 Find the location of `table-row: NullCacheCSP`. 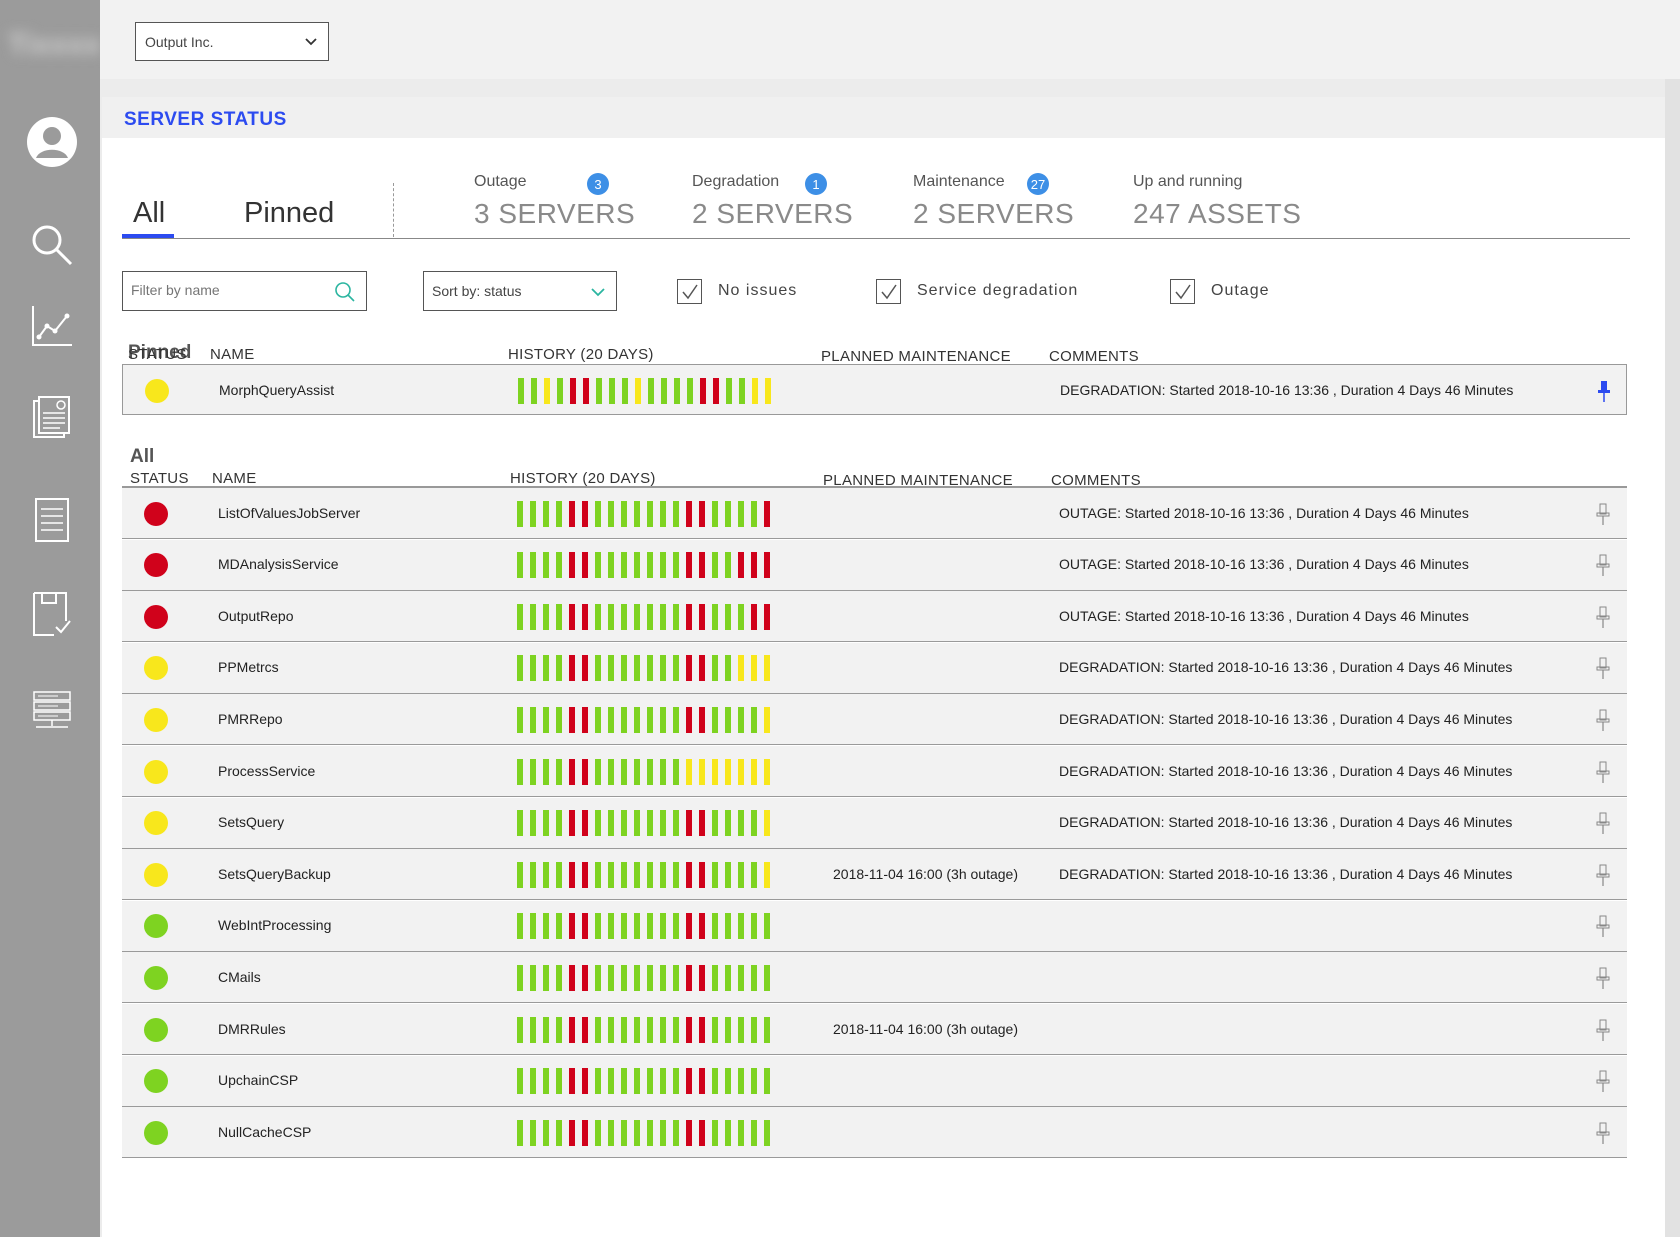

table-row: NullCacheCSP is located at coordinates (874, 1133).